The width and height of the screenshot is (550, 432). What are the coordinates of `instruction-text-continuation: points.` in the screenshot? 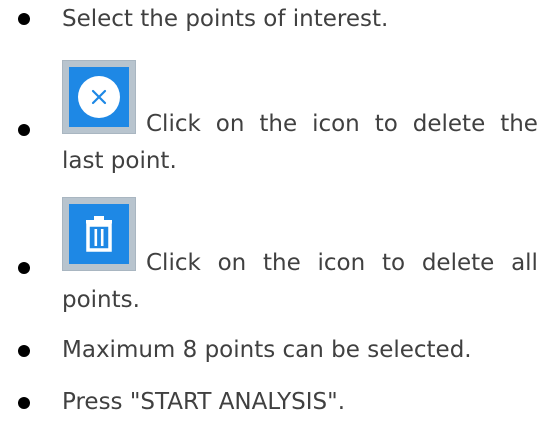 It's located at (101, 300).